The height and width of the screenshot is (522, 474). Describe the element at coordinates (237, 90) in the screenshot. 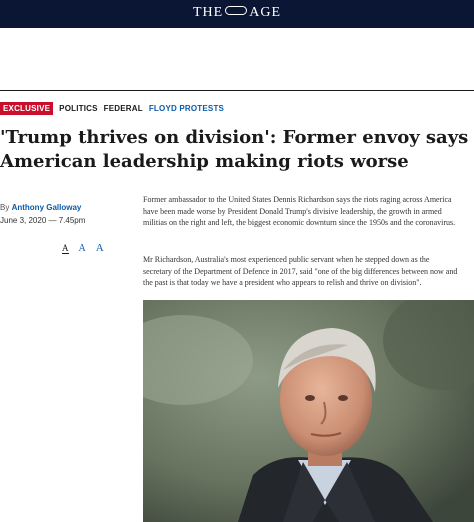

I see `section-divider` at that location.